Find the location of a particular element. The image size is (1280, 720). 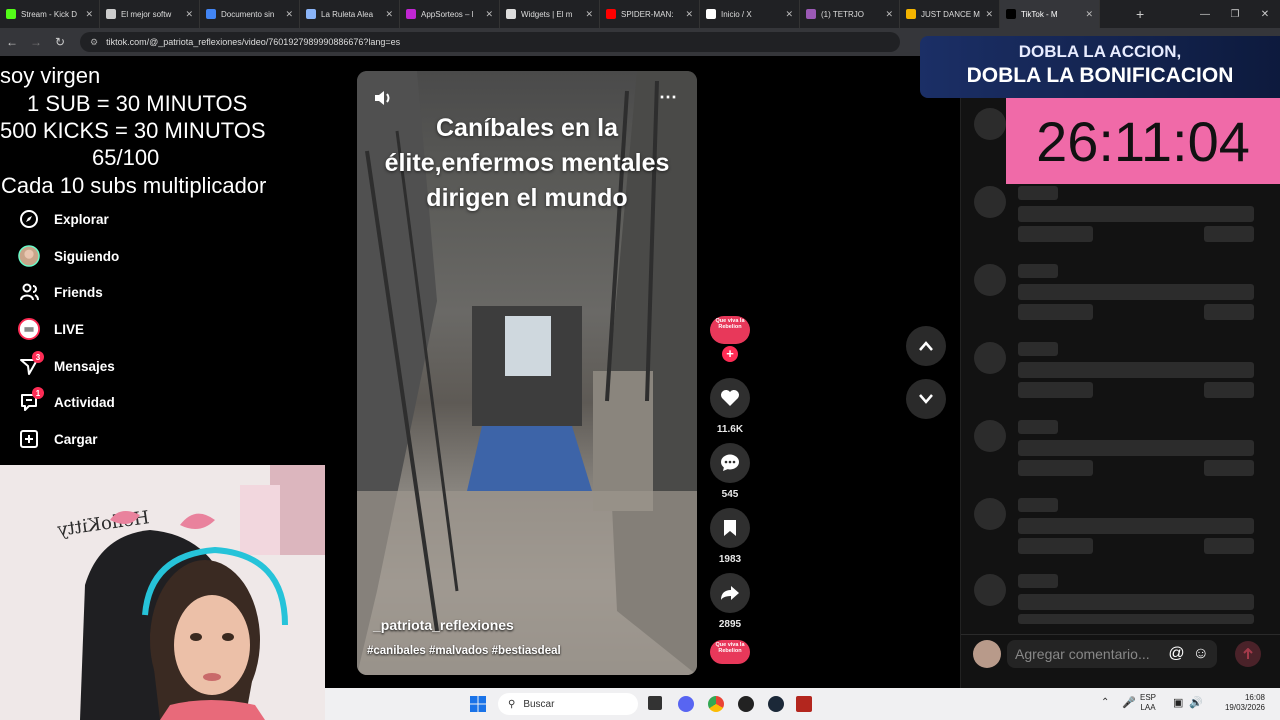

chevron-up-icon is located at coordinates (926, 346).